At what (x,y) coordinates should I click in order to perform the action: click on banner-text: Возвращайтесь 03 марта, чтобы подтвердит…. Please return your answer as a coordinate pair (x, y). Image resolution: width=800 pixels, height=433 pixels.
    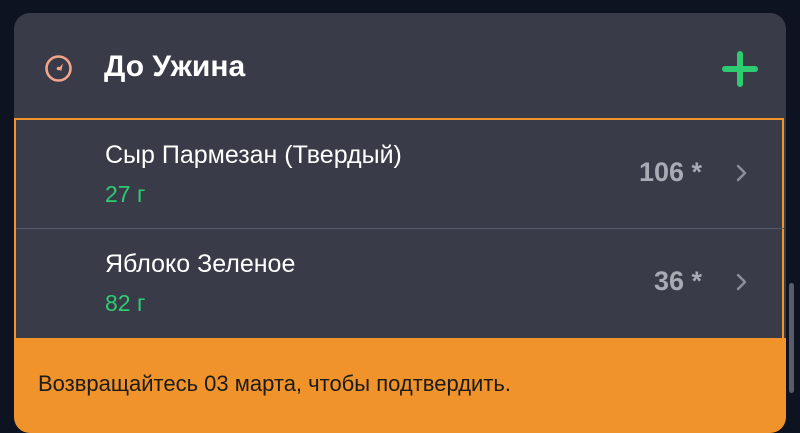
    Looking at the image, I should click on (274, 383).